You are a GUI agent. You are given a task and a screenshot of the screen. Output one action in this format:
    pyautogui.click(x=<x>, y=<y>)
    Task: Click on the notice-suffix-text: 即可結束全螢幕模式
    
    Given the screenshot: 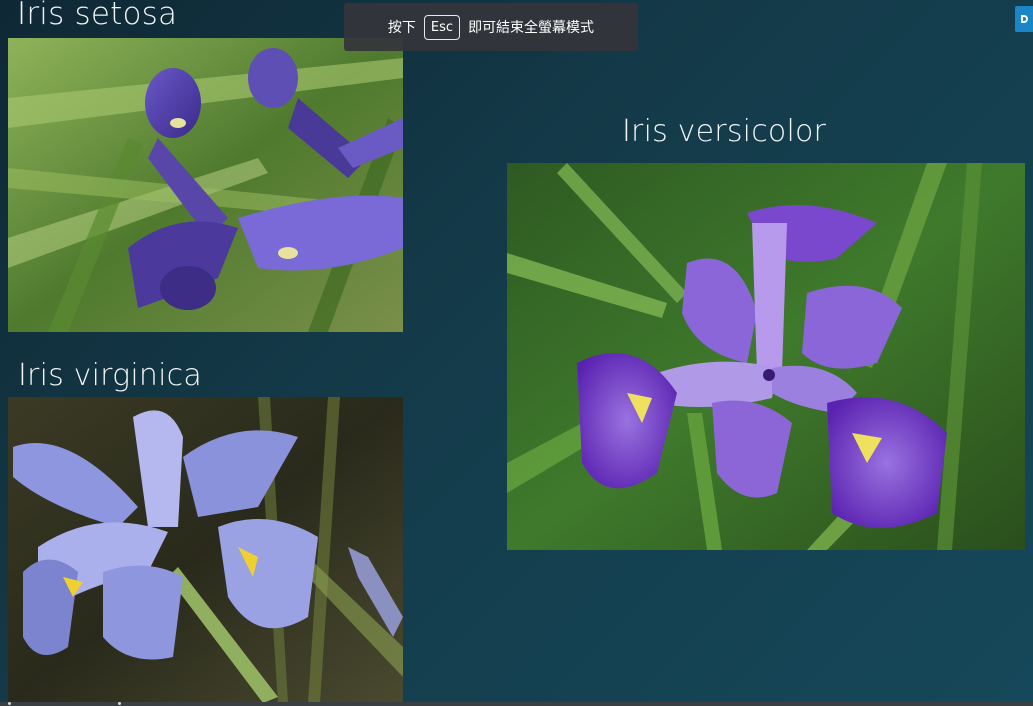 What is the action you would take?
    pyautogui.click(x=531, y=28)
    